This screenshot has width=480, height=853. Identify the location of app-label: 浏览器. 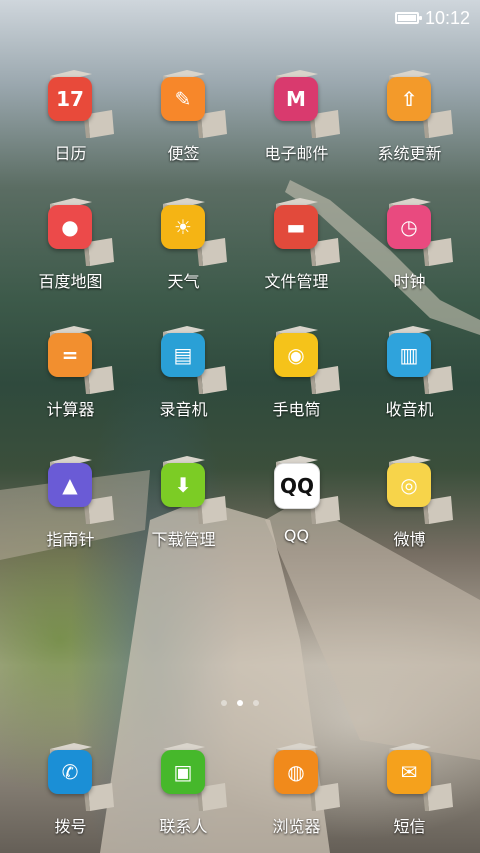
(296, 826).